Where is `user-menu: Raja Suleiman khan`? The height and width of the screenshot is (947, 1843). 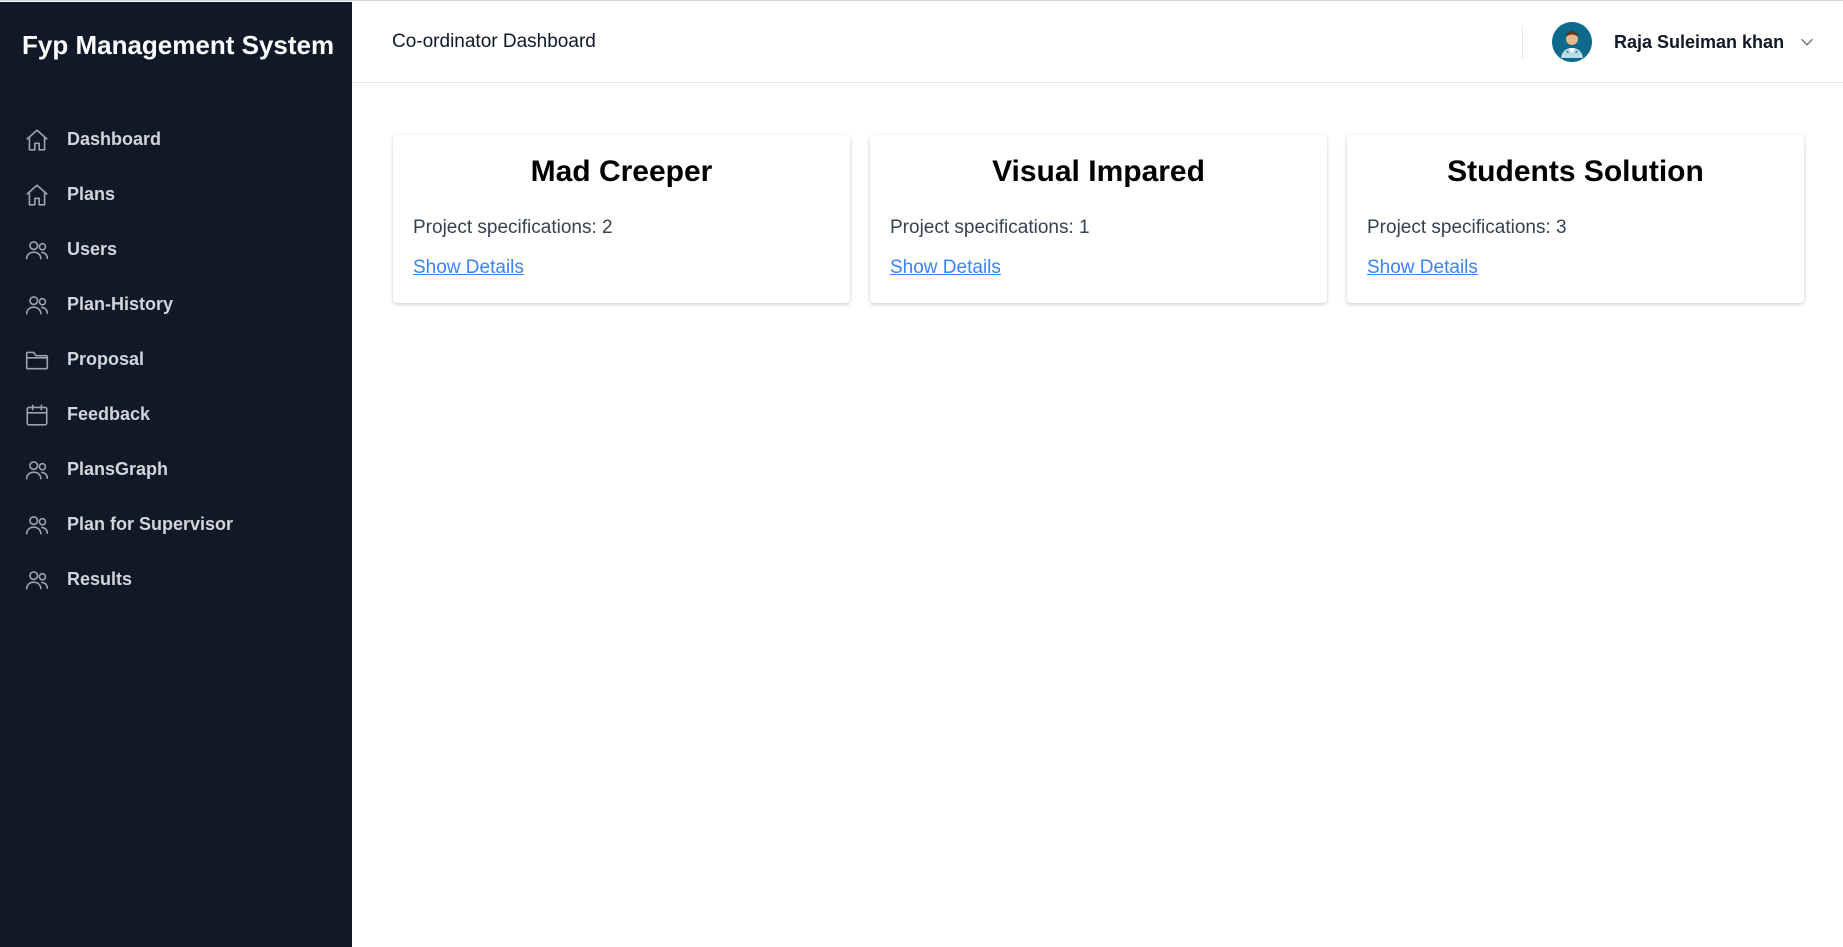
user-menu: Raja Suleiman khan is located at coordinates (1684, 42).